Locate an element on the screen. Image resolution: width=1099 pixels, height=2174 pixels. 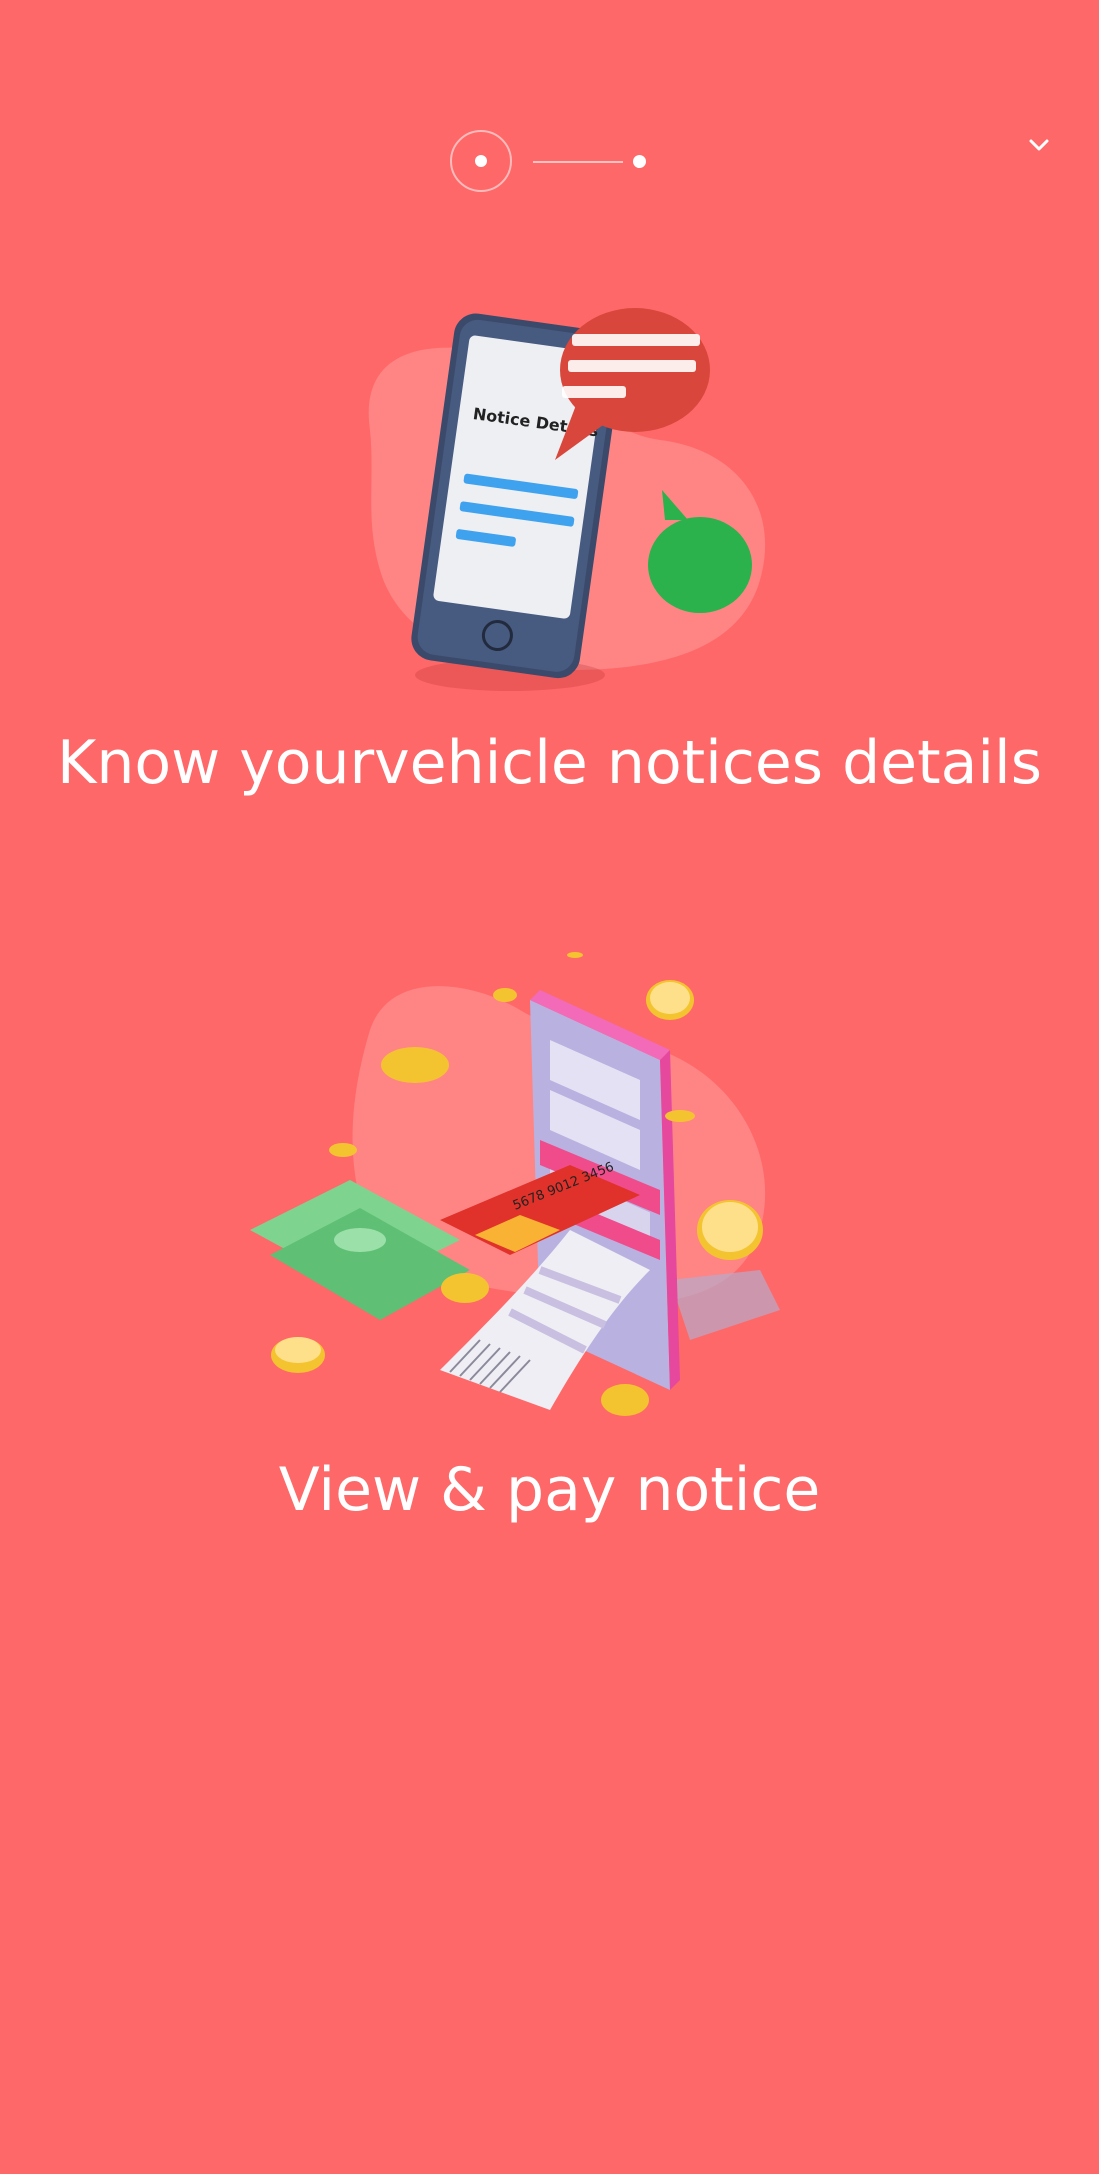
chevron-down-icon is located at coordinates (1039, 145).